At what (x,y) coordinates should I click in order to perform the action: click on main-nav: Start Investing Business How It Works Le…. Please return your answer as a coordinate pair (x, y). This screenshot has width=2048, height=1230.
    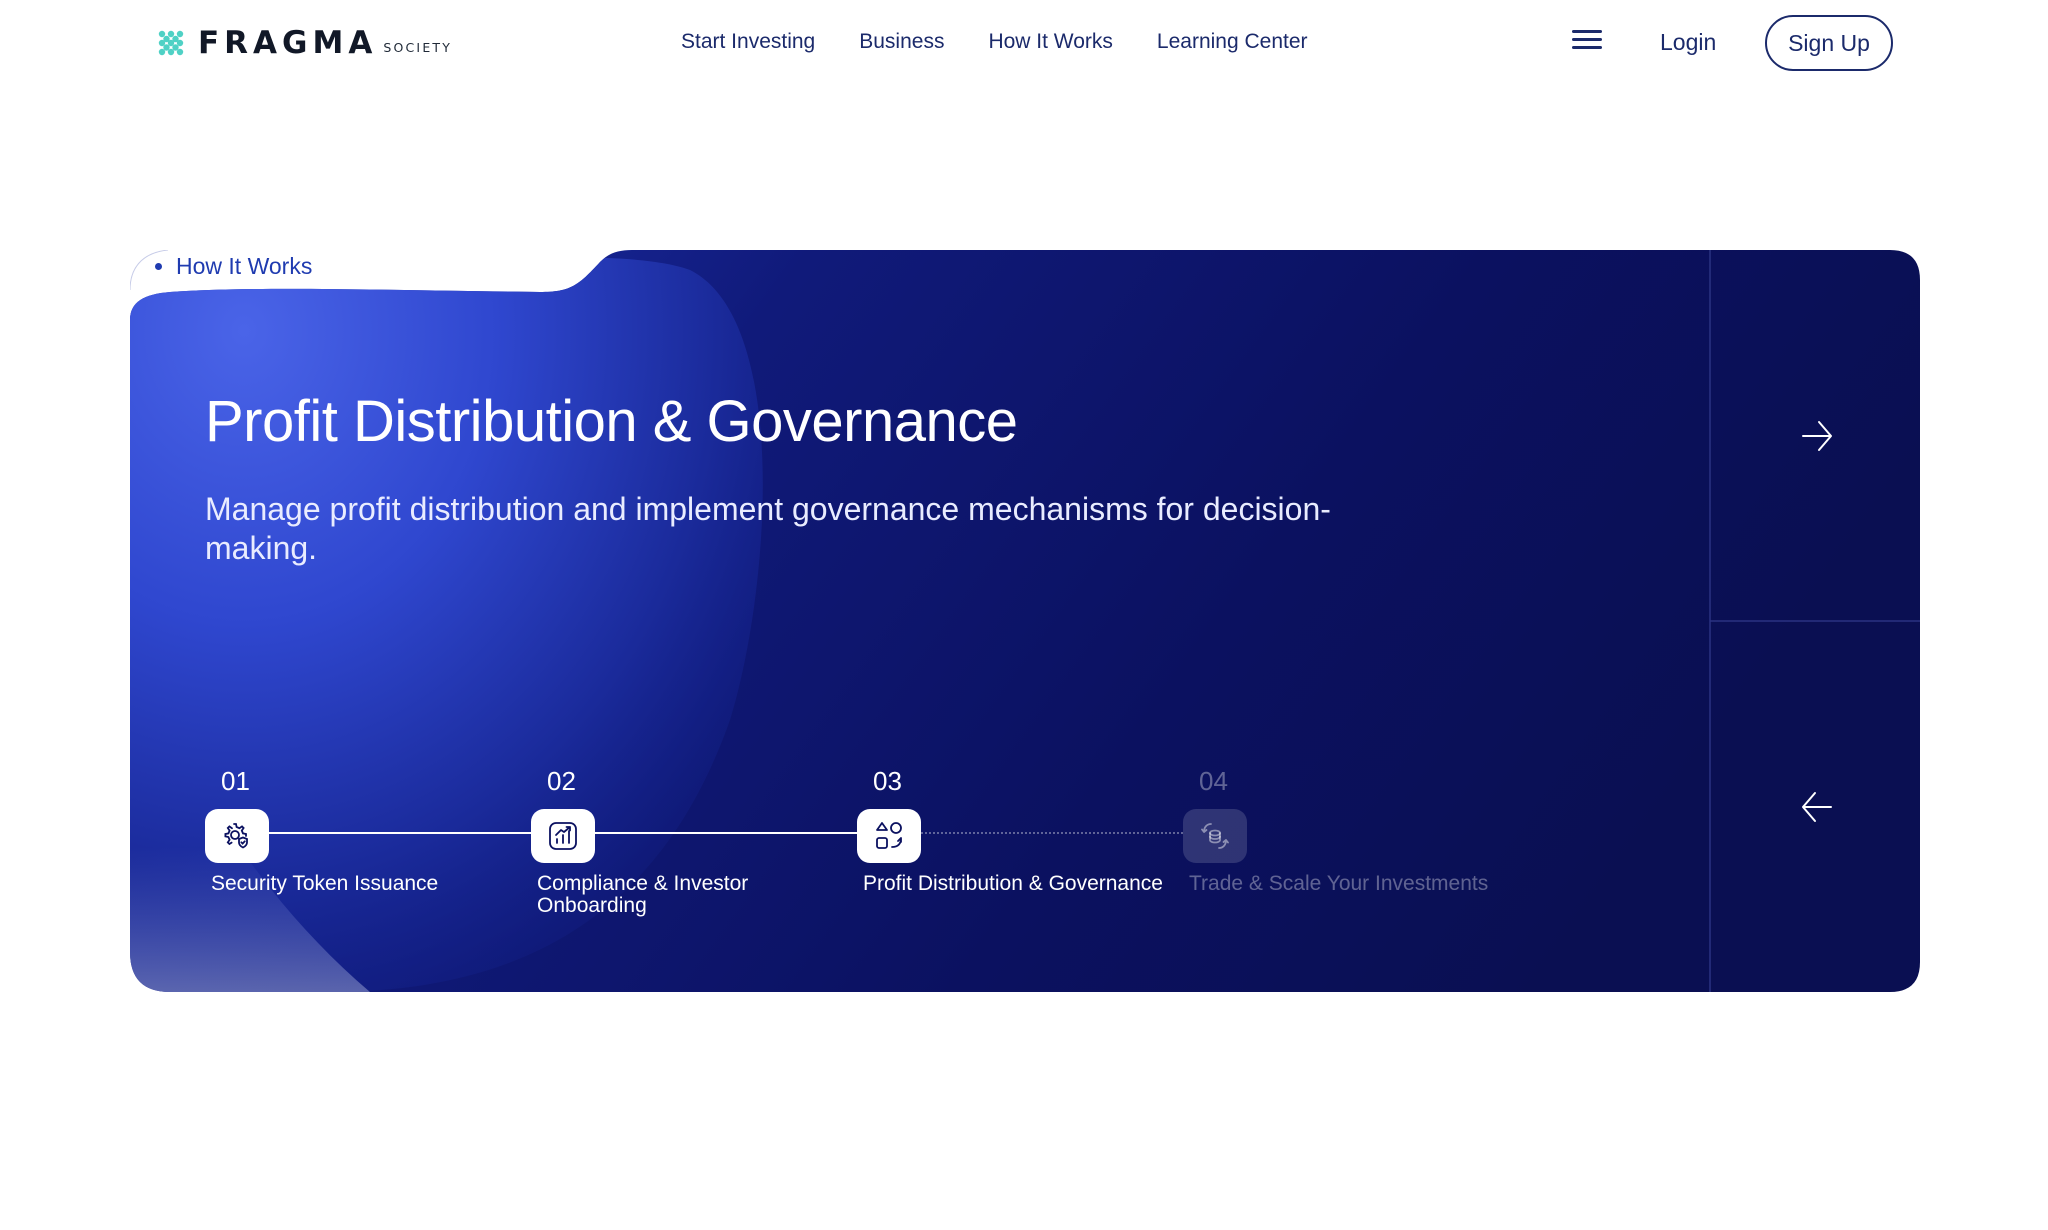
    Looking at the image, I should click on (1016, 42).